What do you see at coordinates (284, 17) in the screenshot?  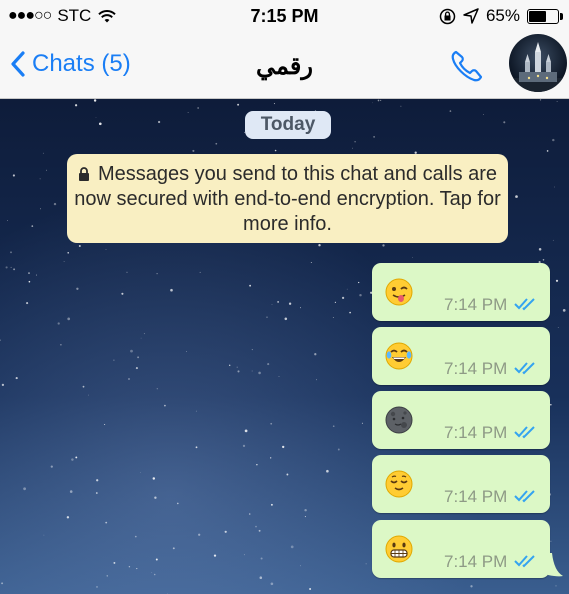 I see `status-bar: ●●●○○ STC 7:15 PM 65%` at bounding box center [284, 17].